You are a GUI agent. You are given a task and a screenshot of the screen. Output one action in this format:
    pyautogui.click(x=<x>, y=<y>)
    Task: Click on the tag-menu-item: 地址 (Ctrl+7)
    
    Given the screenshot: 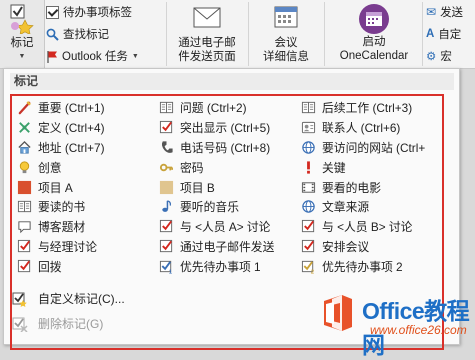 What is the action you would take?
    pyautogui.click(x=85, y=148)
    